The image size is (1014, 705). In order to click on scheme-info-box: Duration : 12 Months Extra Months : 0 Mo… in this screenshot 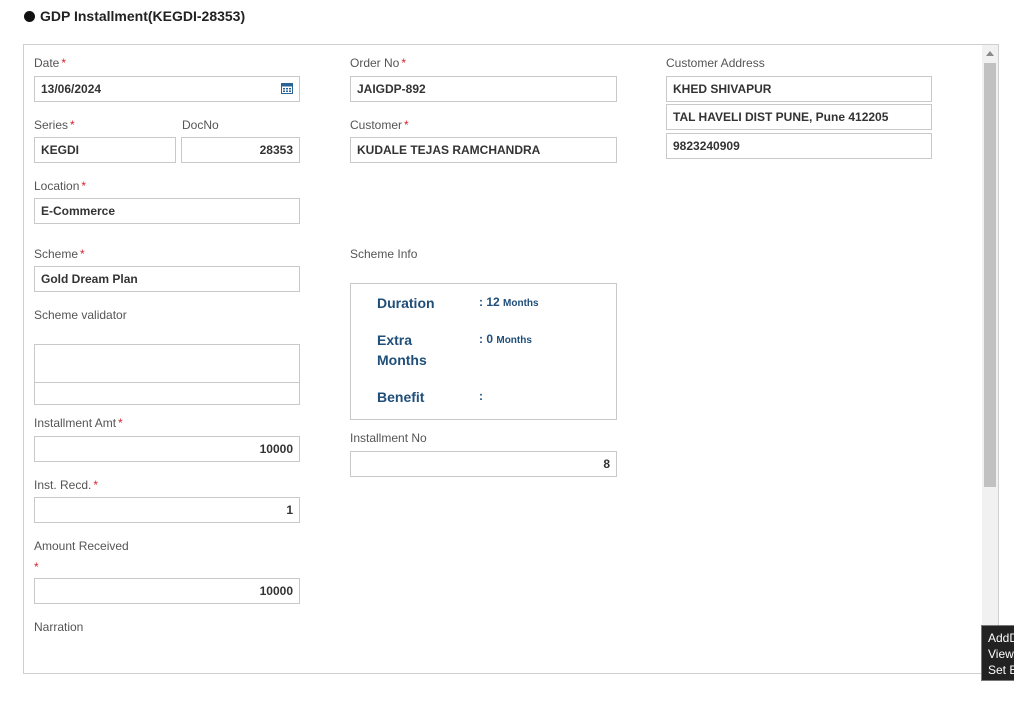, I will do `click(483, 351)`.